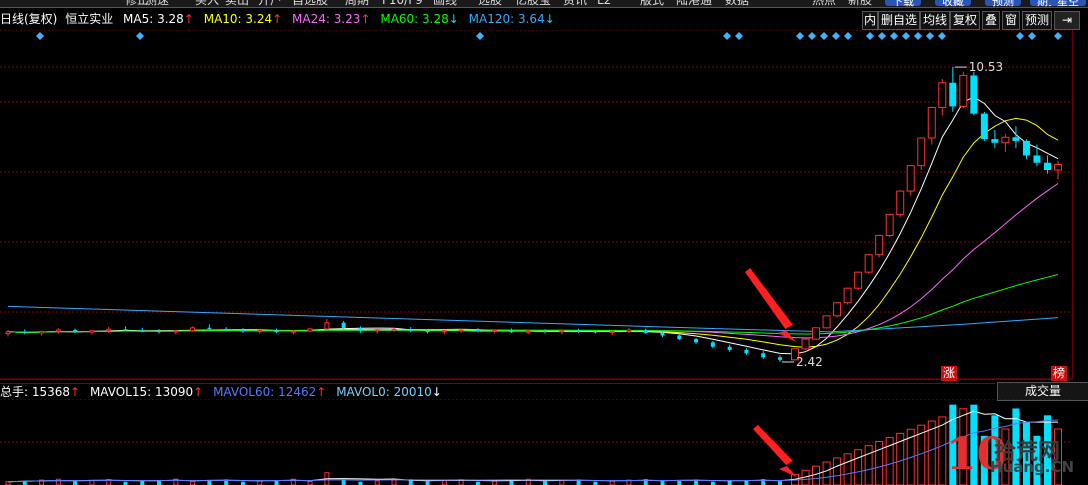 This screenshot has width=1088, height=485. Describe the element at coordinates (694, 3) in the screenshot. I see `toolbar-item: 陆港通` at that location.